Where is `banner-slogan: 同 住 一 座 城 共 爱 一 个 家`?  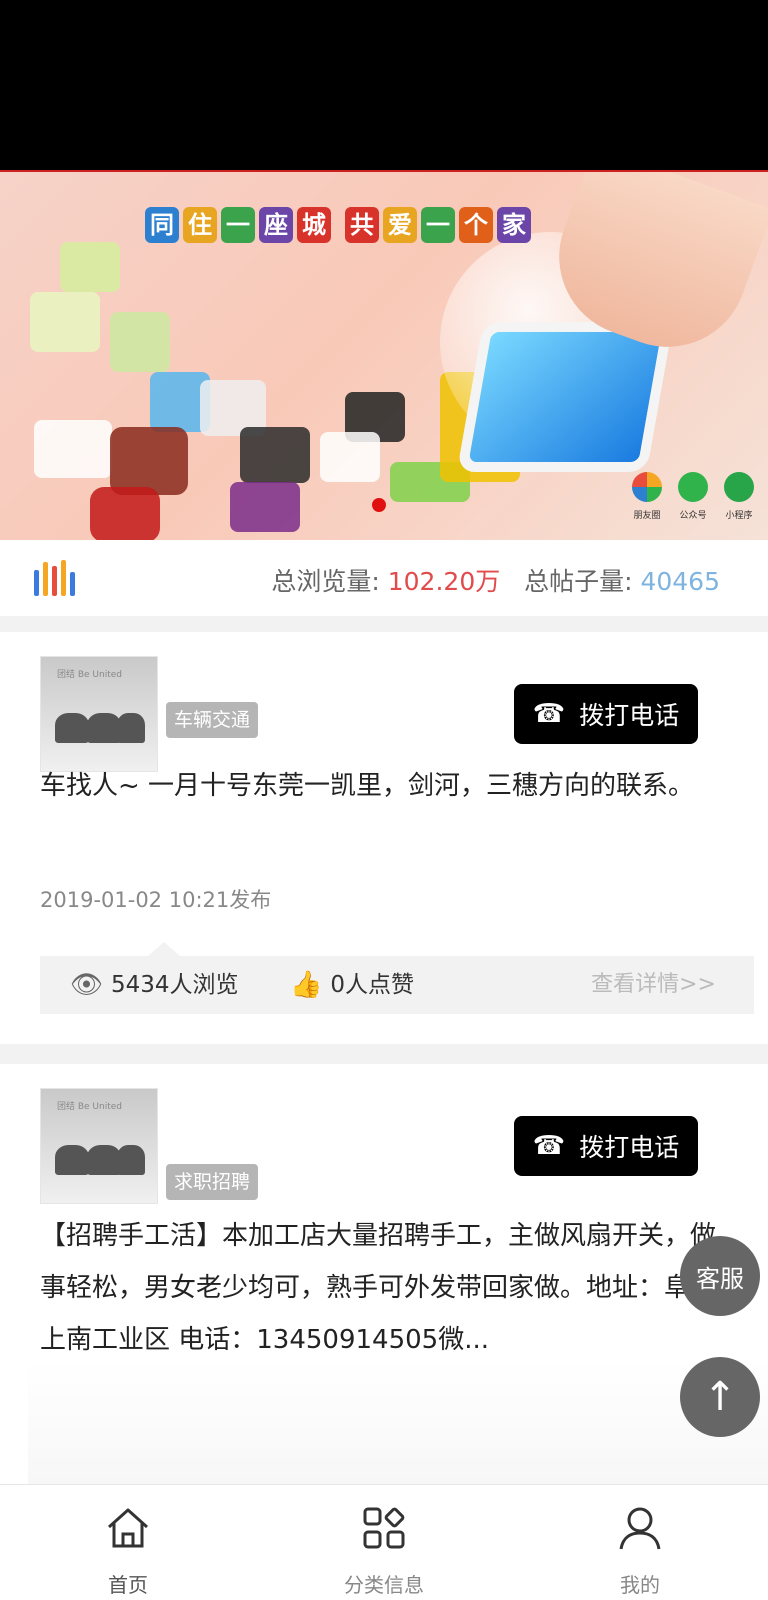
banner-slogan: 同 住 一 座 城 共 爱 一 个 家 is located at coordinates (338, 225).